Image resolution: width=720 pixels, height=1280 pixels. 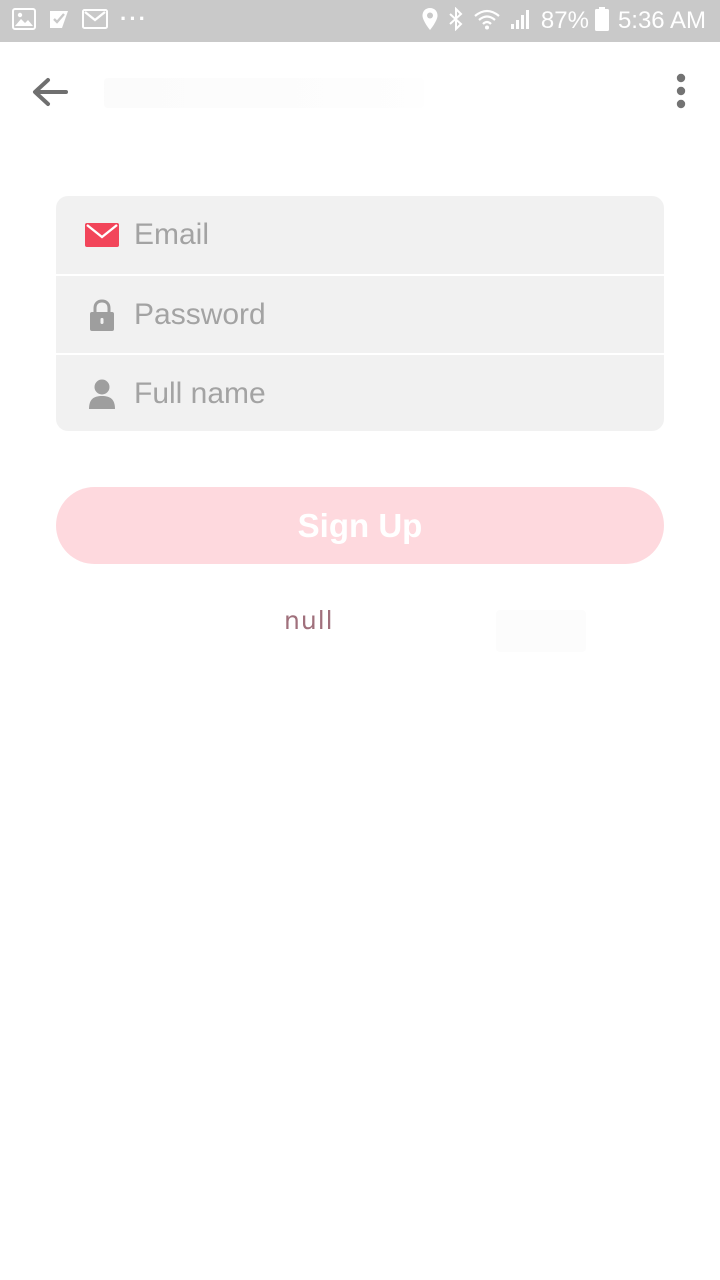 I want to click on arrow-left-icon, so click(x=50, y=92).